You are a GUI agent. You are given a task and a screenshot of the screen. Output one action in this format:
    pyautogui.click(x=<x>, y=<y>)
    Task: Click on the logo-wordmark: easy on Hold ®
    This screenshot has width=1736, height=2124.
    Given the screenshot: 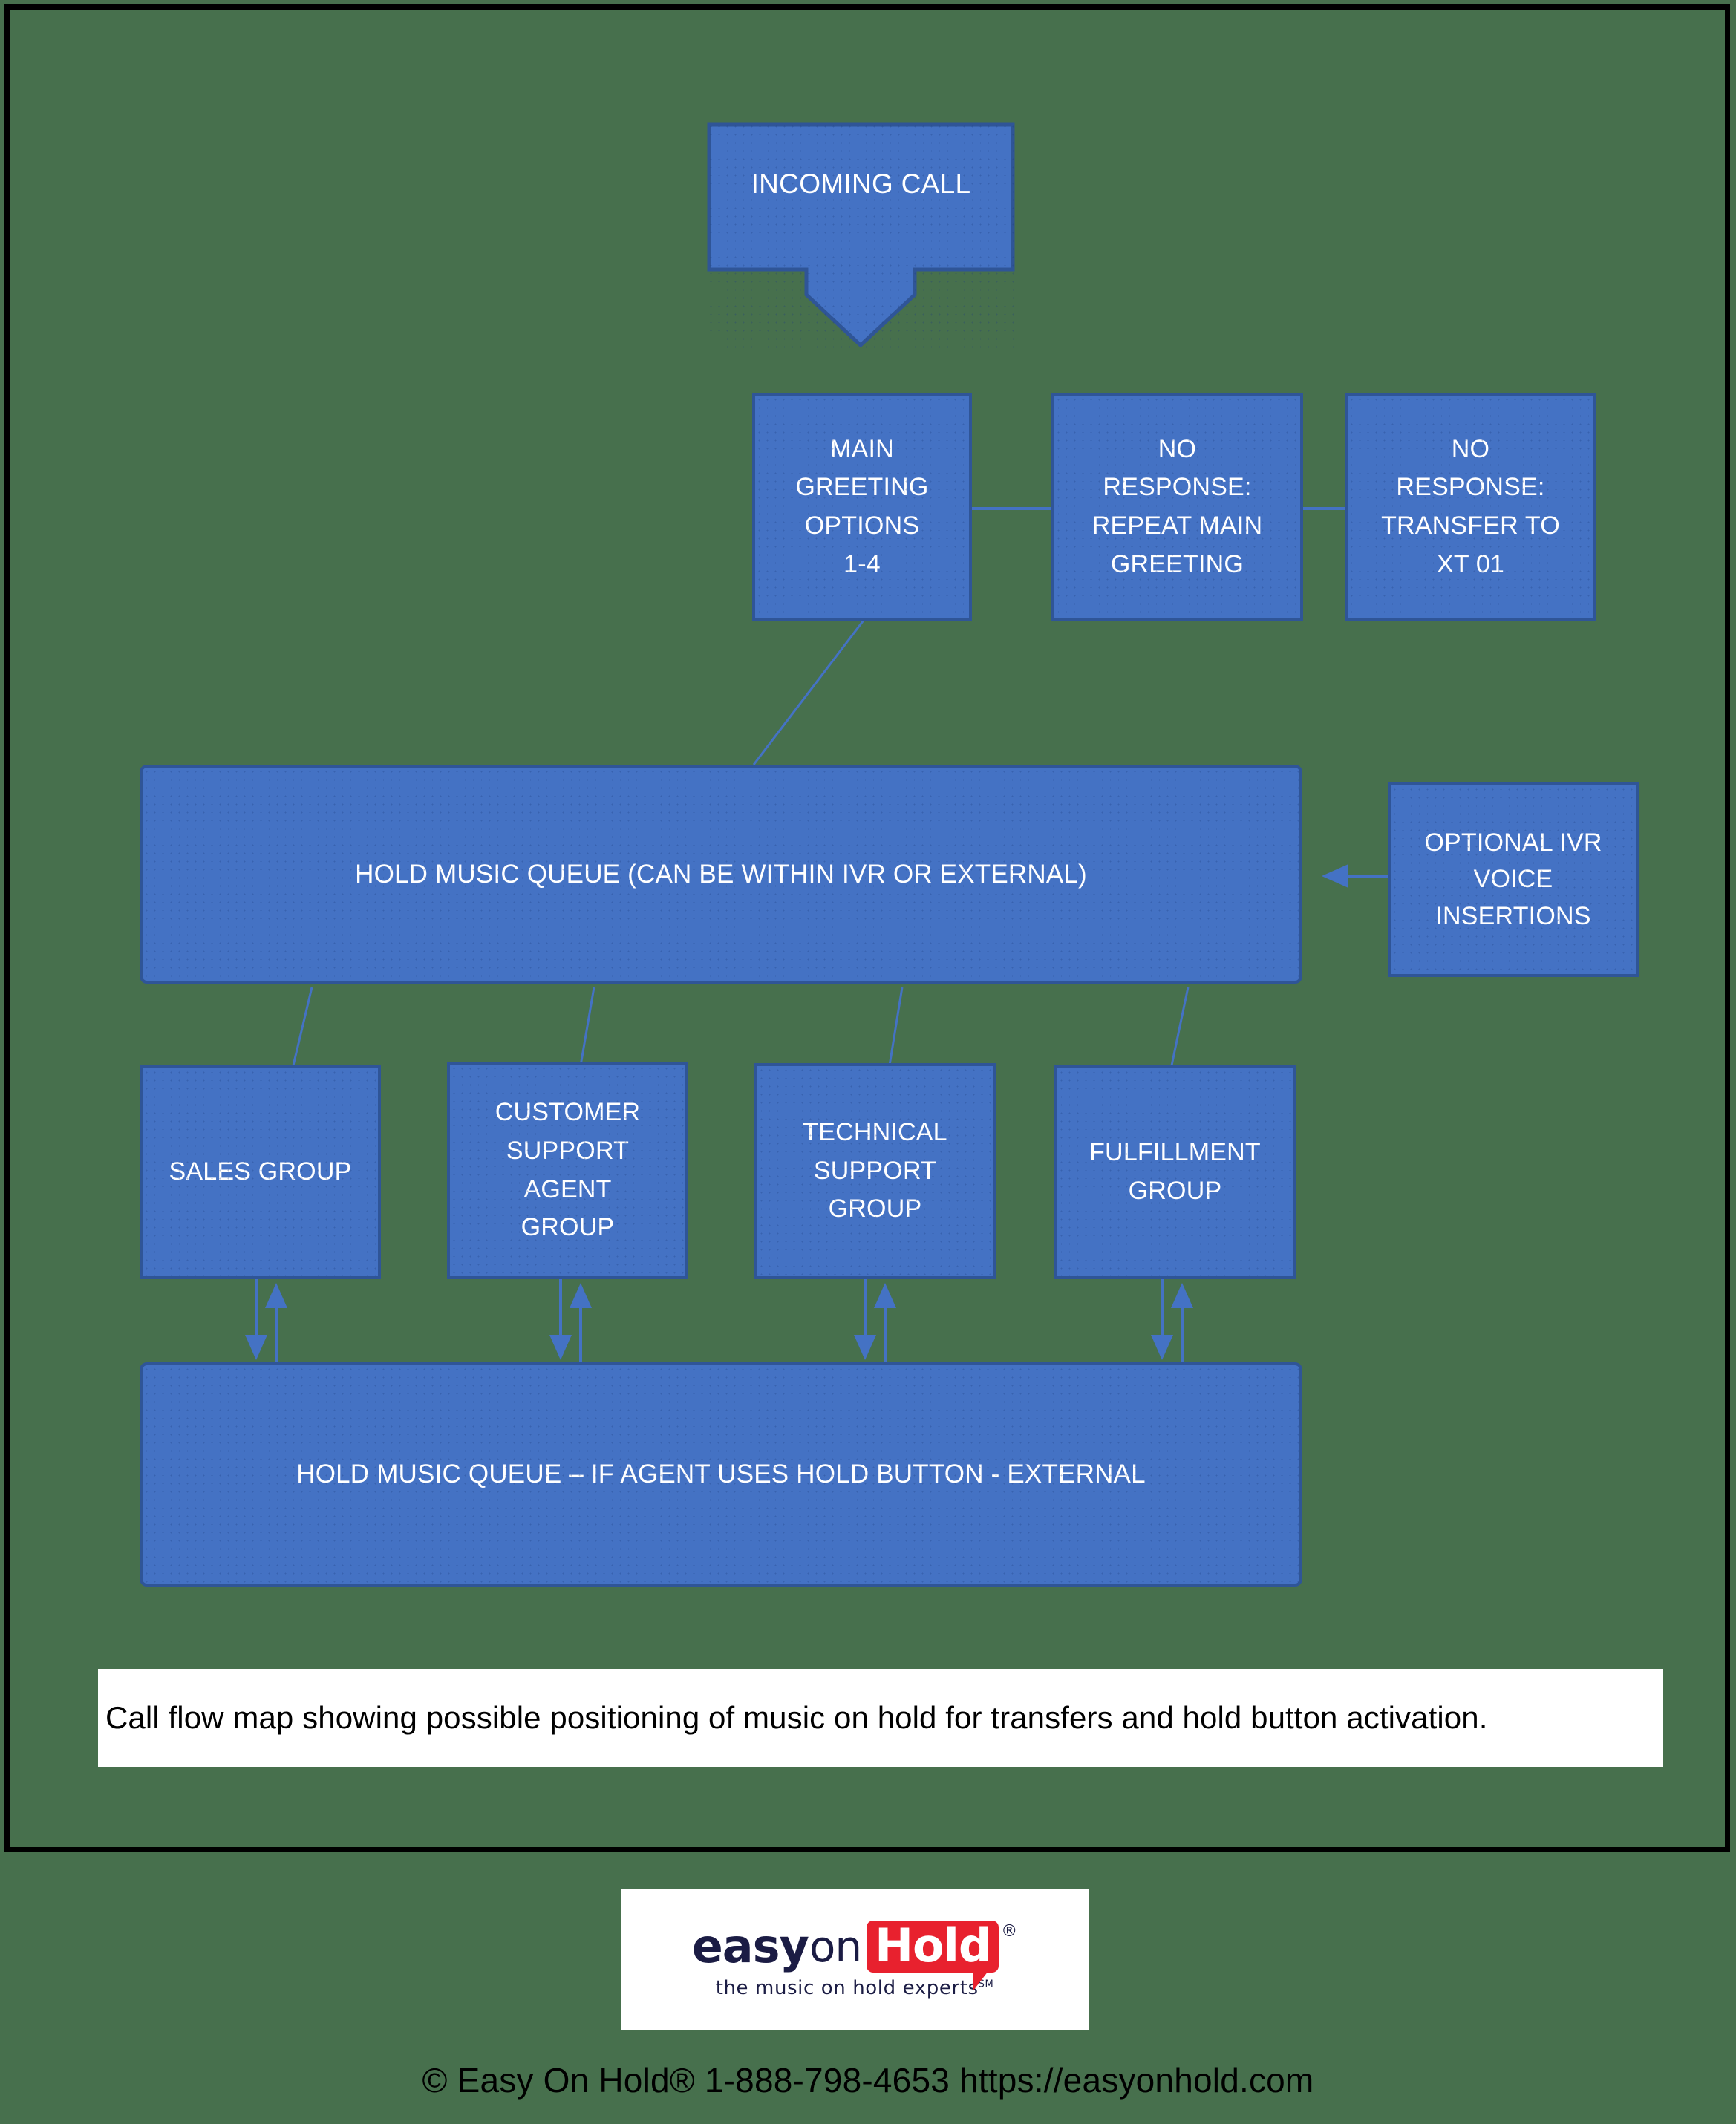 What is the action you would take?
    pyautogui.click(x=854, y=1954)
    